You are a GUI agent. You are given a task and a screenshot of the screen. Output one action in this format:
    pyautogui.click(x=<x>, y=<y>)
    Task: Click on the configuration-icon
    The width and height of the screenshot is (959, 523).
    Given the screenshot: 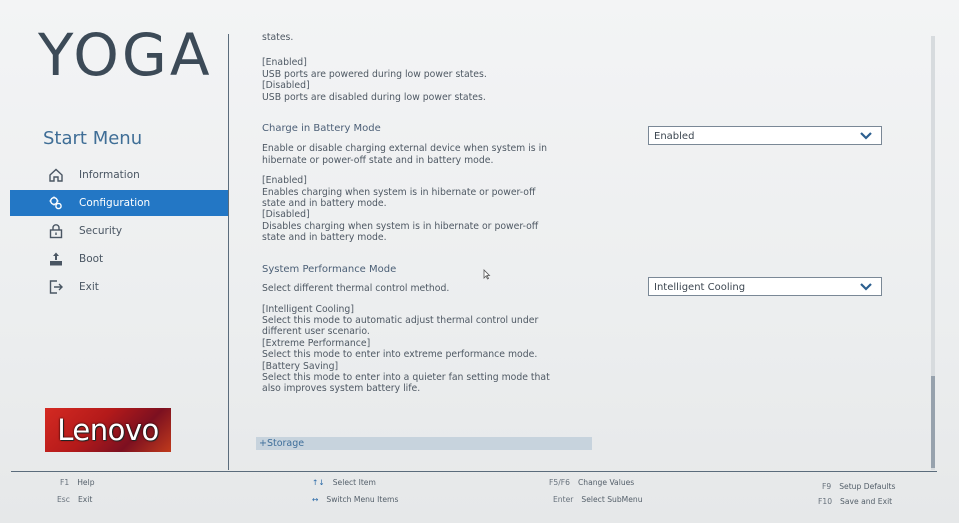 What is the action you would take?
    pyautogui.click(x=56, y=203)
    